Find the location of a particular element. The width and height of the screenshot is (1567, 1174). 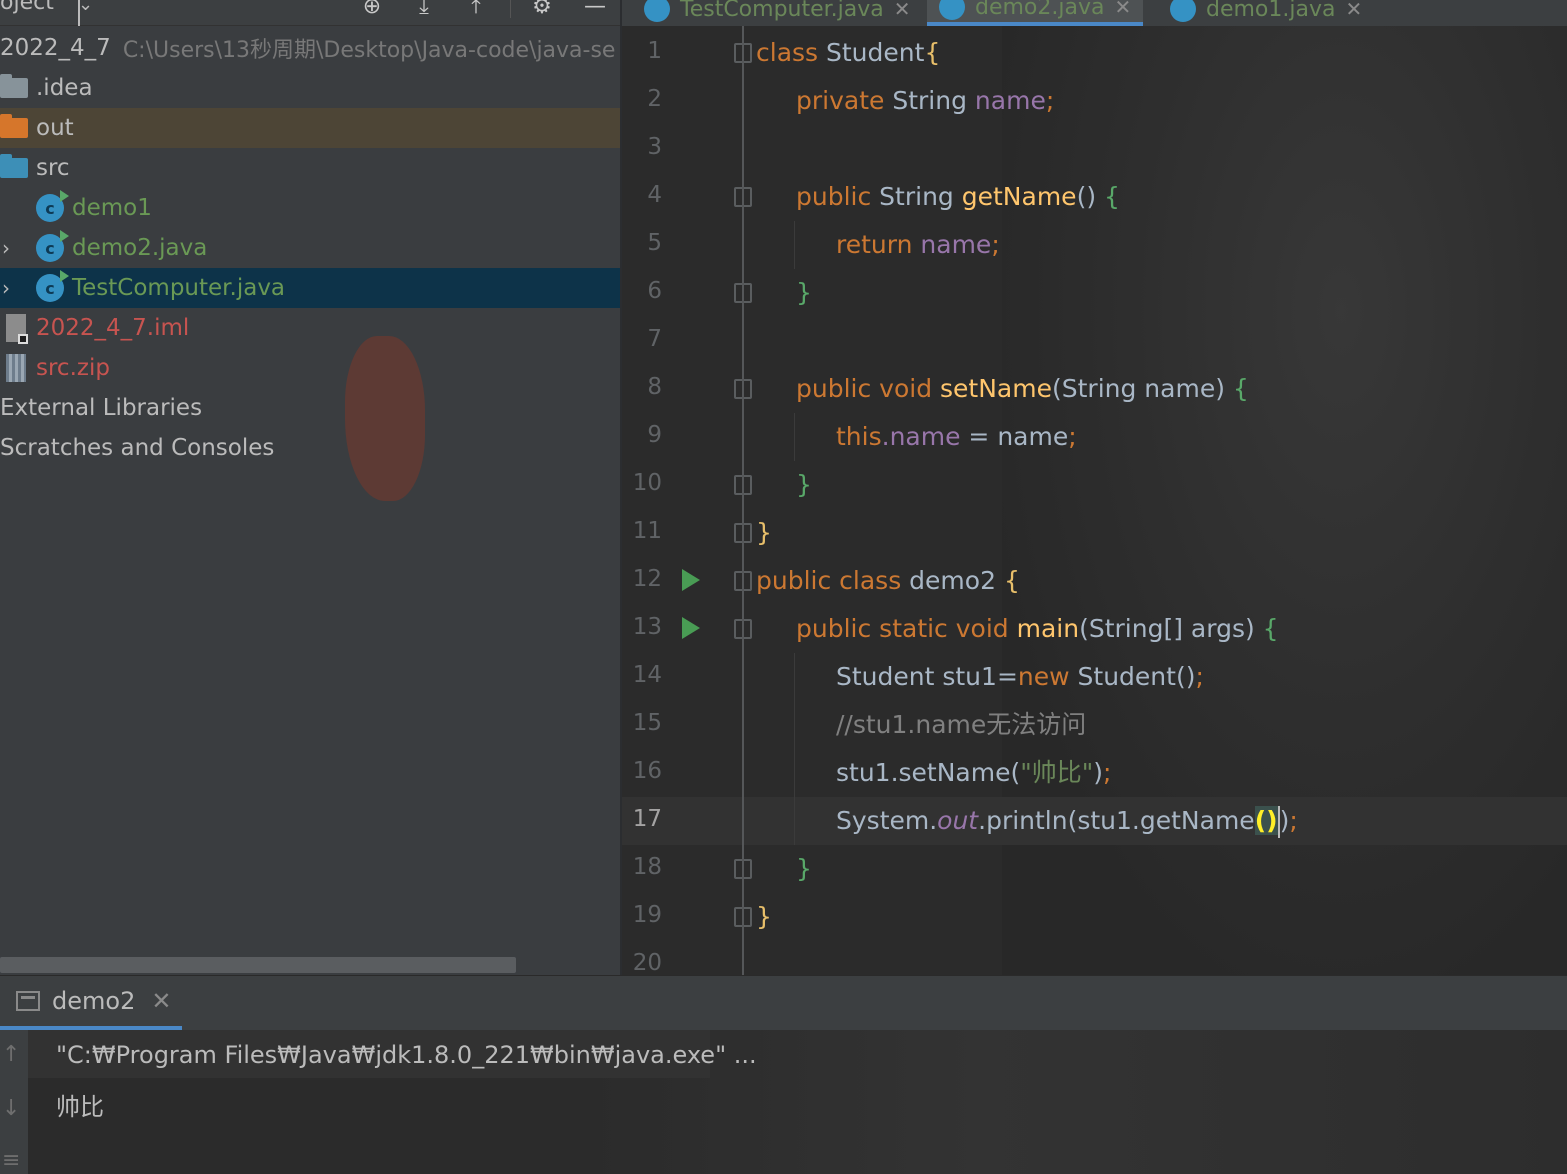

collapse-all-icon: ⤒ is located at coordinates (476, 9).